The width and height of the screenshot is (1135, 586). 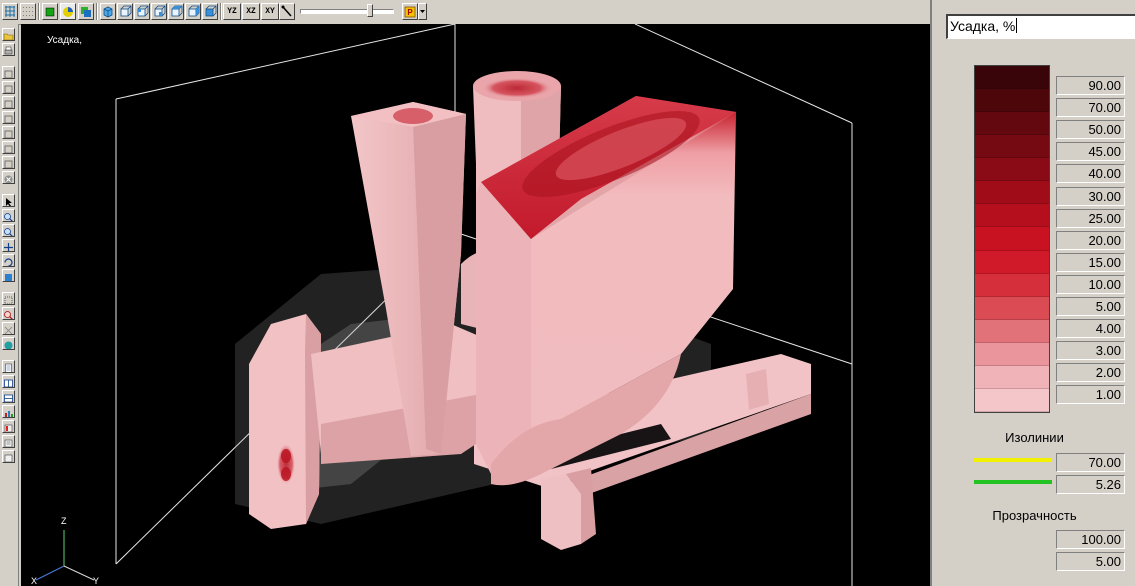 What do you see at coordinates (28, 11) in the screenshot?
I see `dotted-grid-icon` at bounding box center [28, 11].